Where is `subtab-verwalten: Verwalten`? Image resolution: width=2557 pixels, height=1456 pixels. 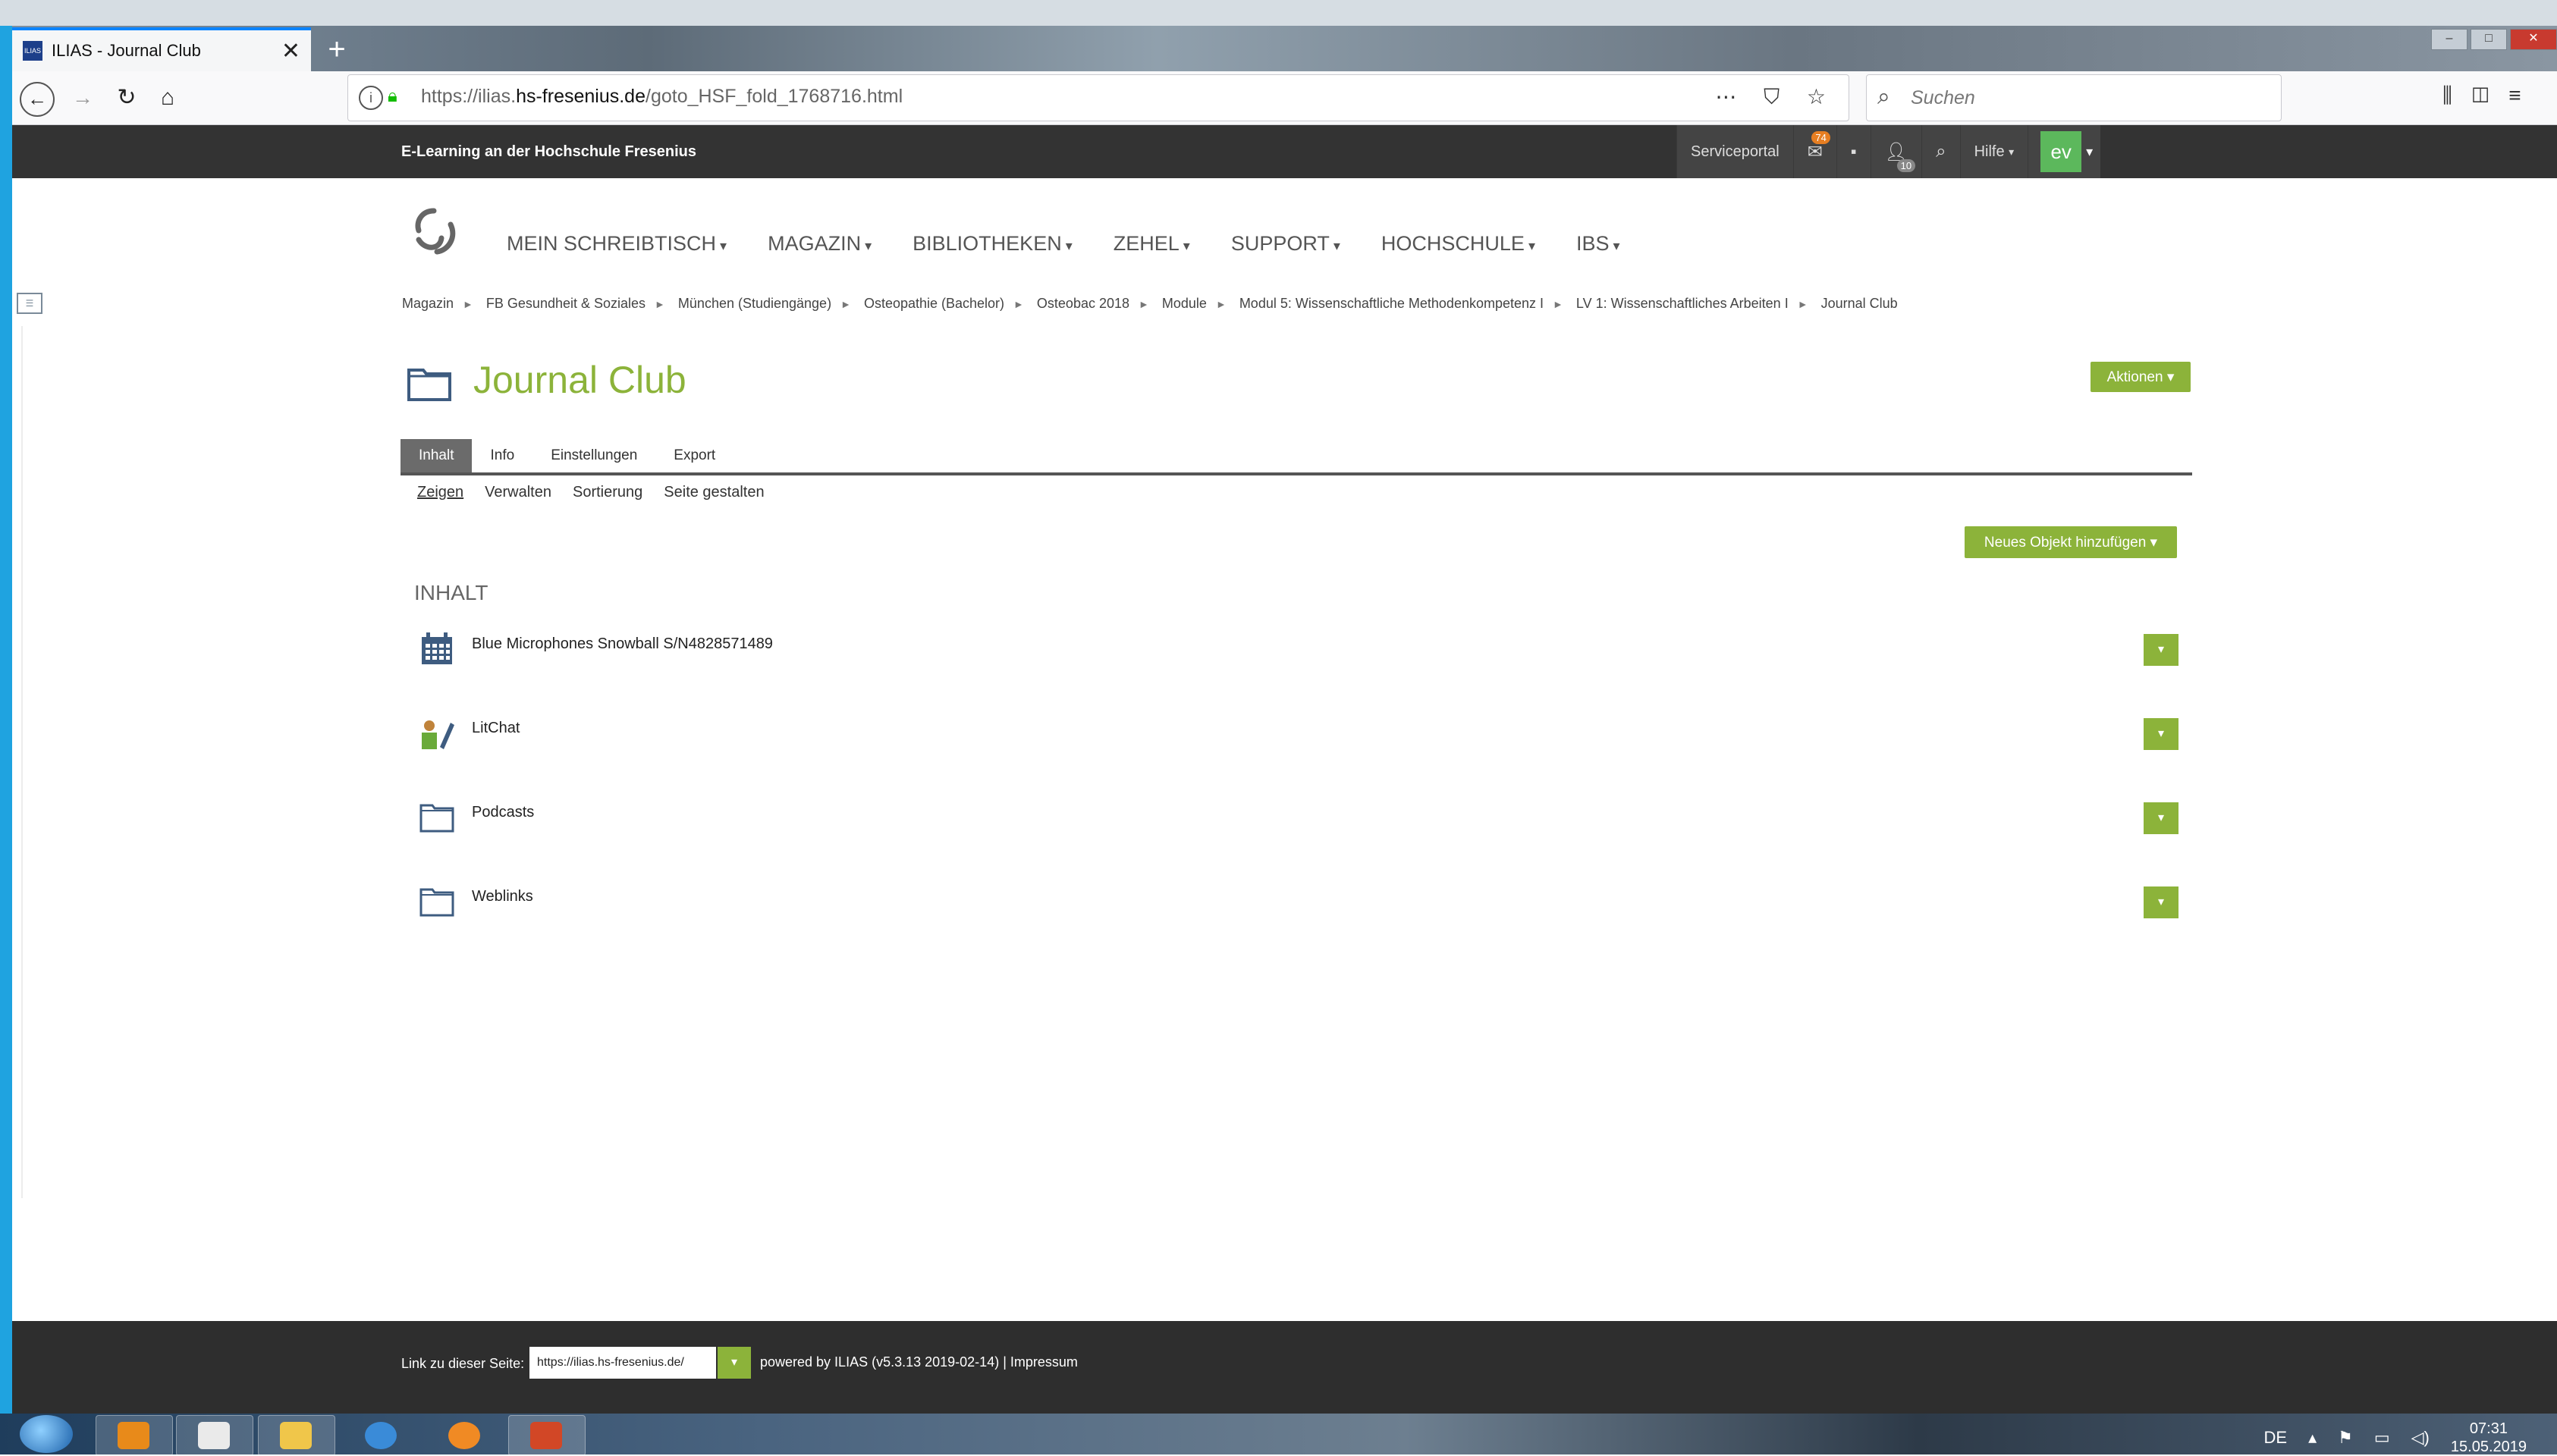 subtab-verwalten: Verwalten is located at coordinates (518, 492).